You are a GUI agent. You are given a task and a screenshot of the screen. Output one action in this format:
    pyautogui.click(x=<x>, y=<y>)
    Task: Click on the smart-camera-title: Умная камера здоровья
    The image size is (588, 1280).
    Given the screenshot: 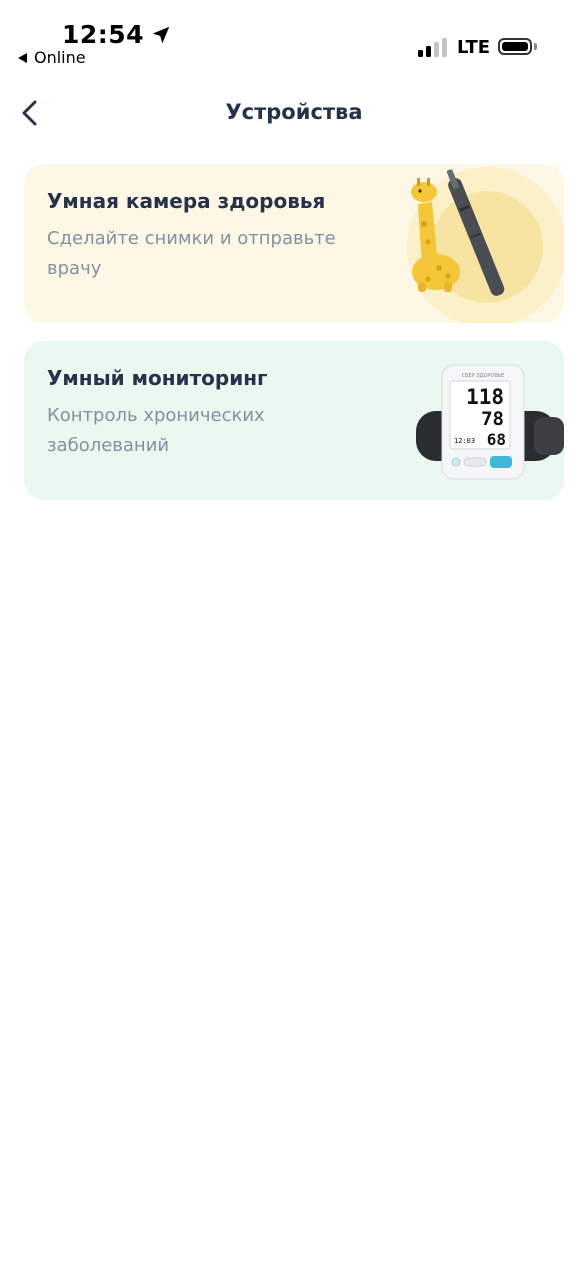 What is the action you would take?
    pyautogui.click(x=186, y=201)
    